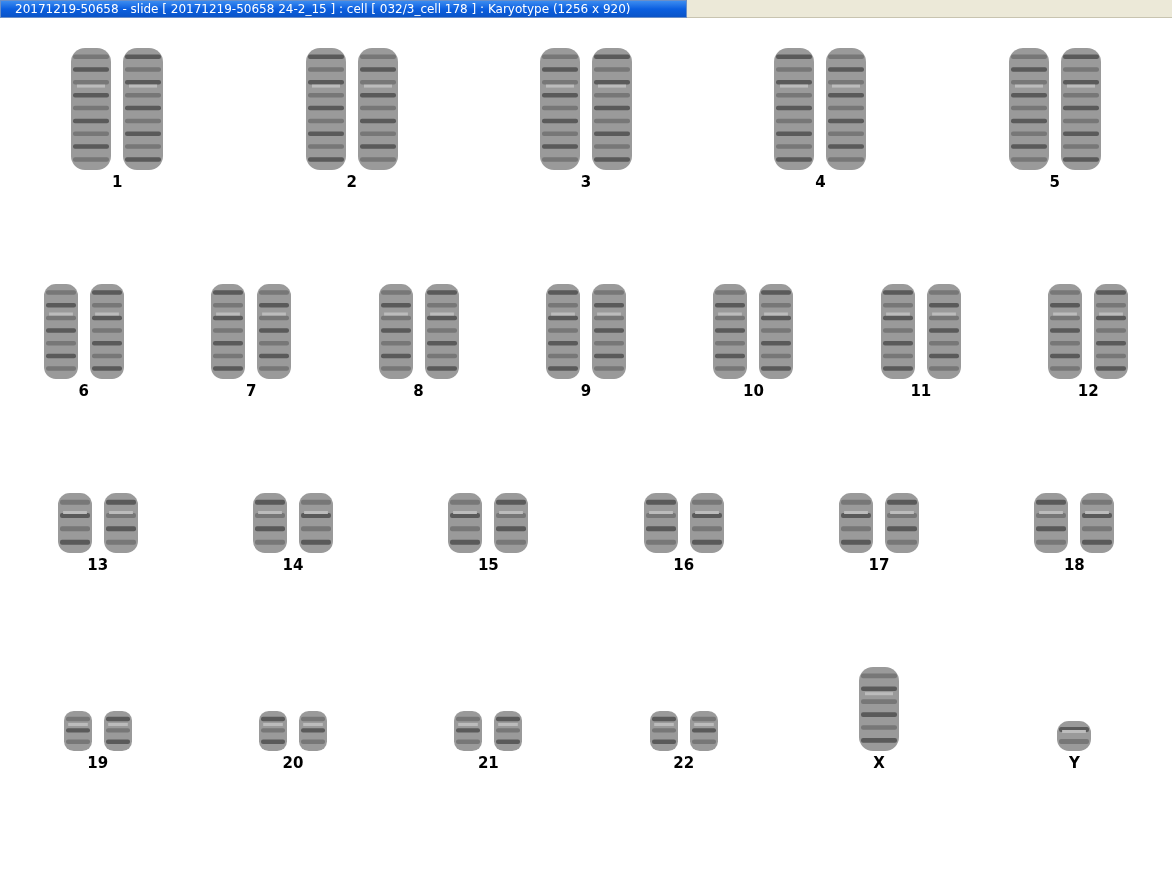 Image resolution: width=1172 pixels, height=883 pixels. What do you see at coordinates (323, 9) in the screenshot?
I see `window-title: 20171219-50658 - slide [ 20171219-50658 24-2_15 ] : cell [ 032/3_cell 178 ] : Karyotype (1256 x 920)` at bounding box center [323, 9].